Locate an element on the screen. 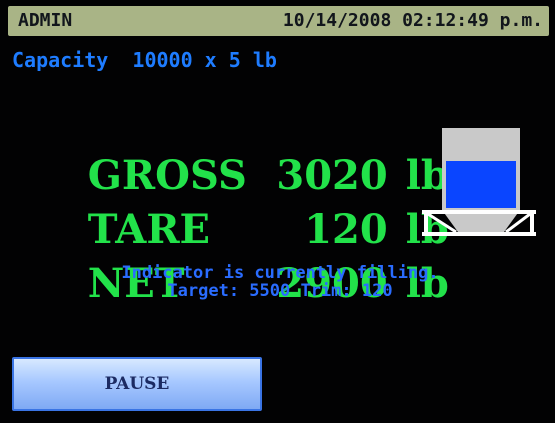 This screenshot has width=555, height=423. hopper-leg-right is located at coordinates (532, 223).